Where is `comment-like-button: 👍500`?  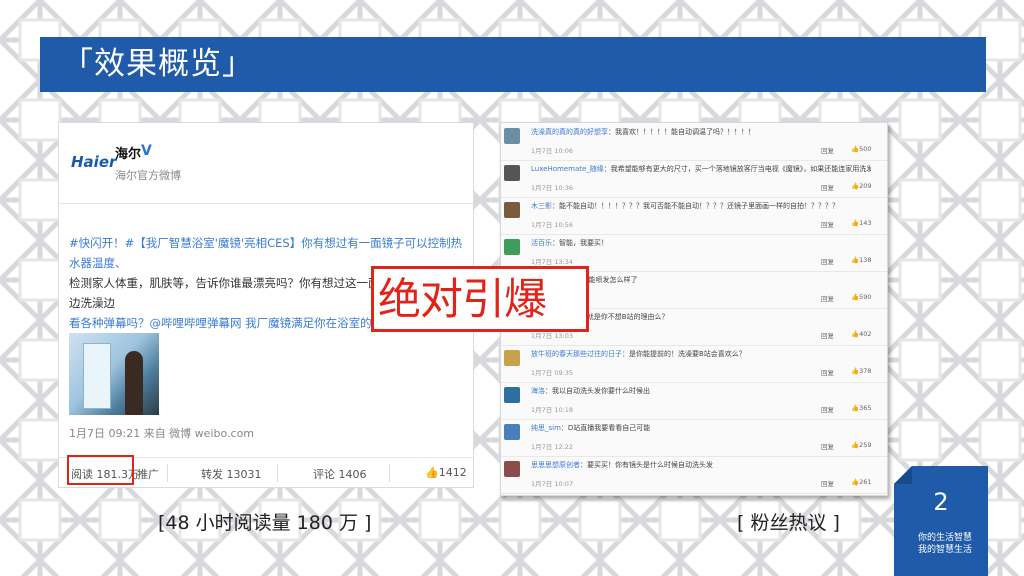 comment-like-button: 👍500 is located at coordinates (861, 149).